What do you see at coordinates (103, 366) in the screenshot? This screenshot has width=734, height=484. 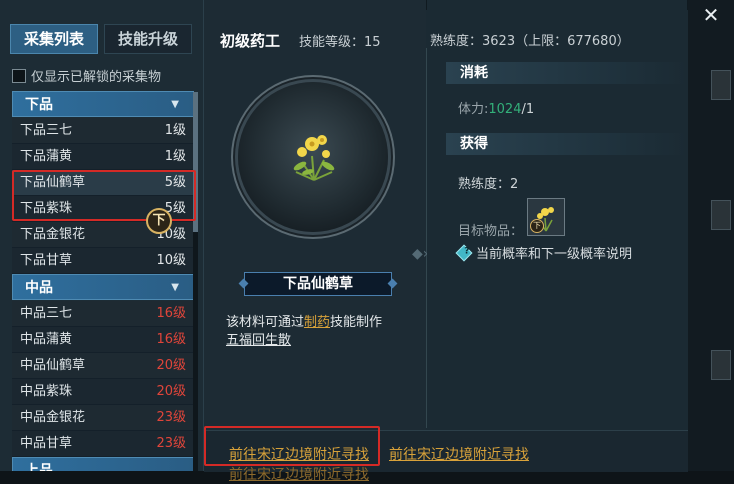 I see `list-item: 中品仙鹤草 20级` at bounding box center [103, 366].